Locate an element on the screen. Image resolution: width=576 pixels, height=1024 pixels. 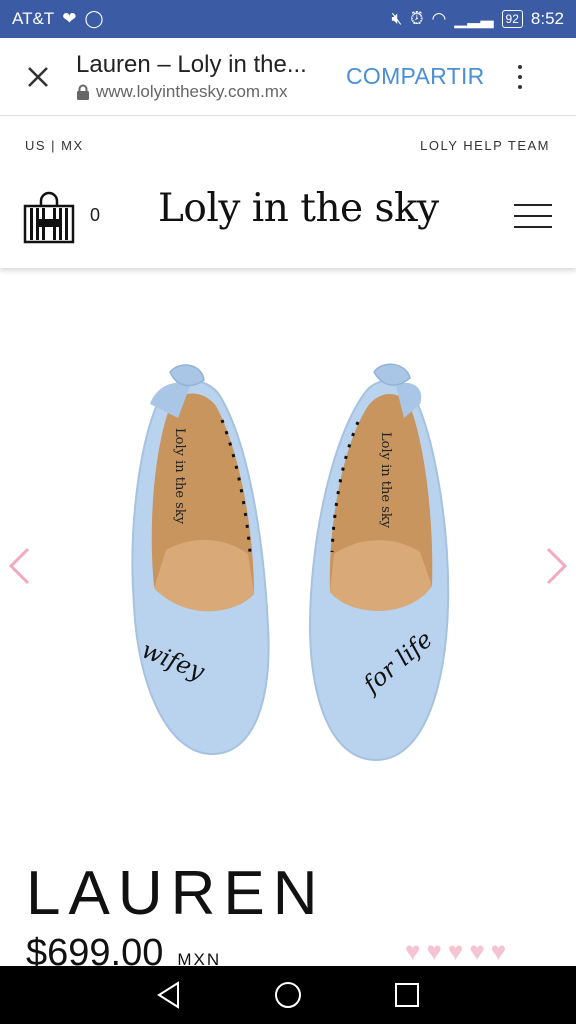
alarm-icon: ⏰︎ is located at coordinates (417, 18).